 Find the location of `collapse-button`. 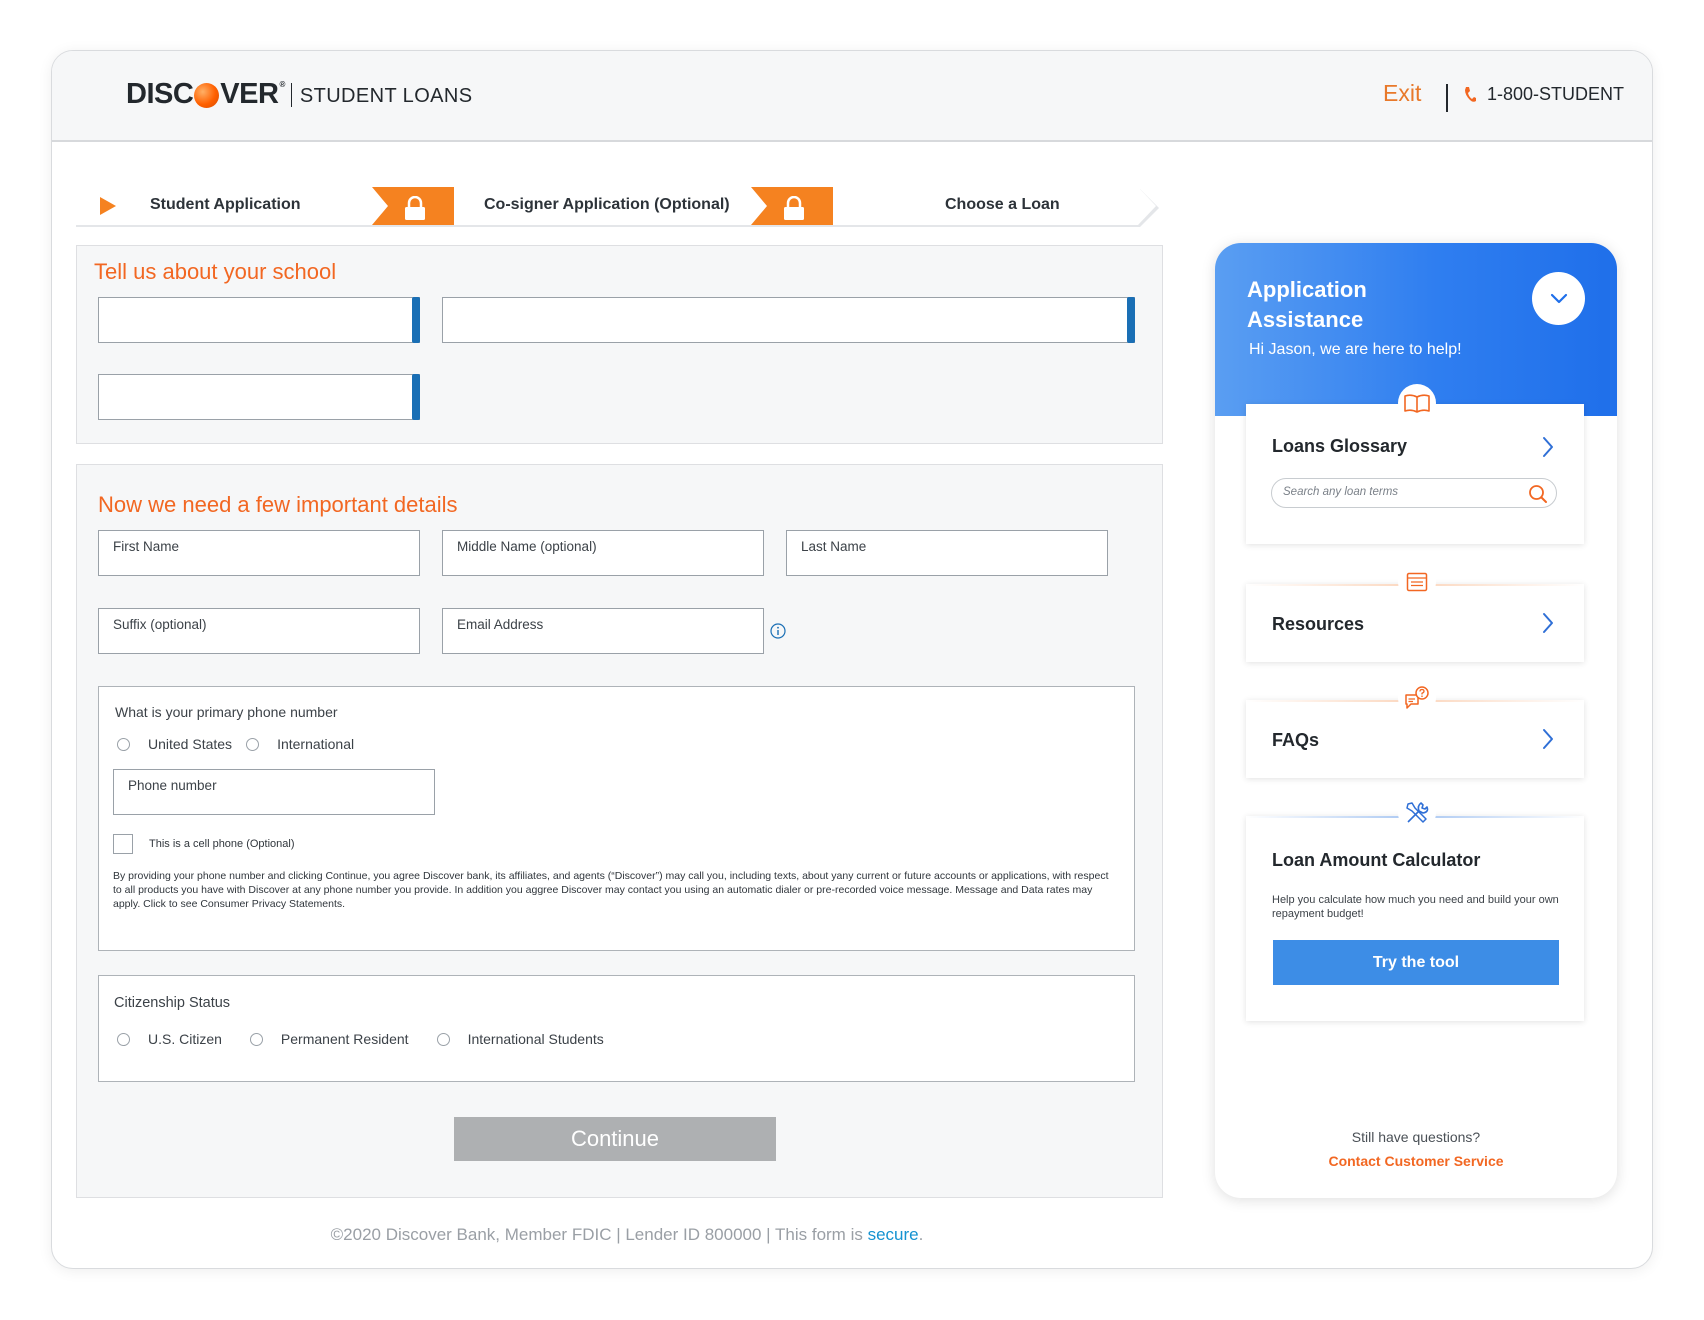

collapse-button is located at coordinates (1558, 298).